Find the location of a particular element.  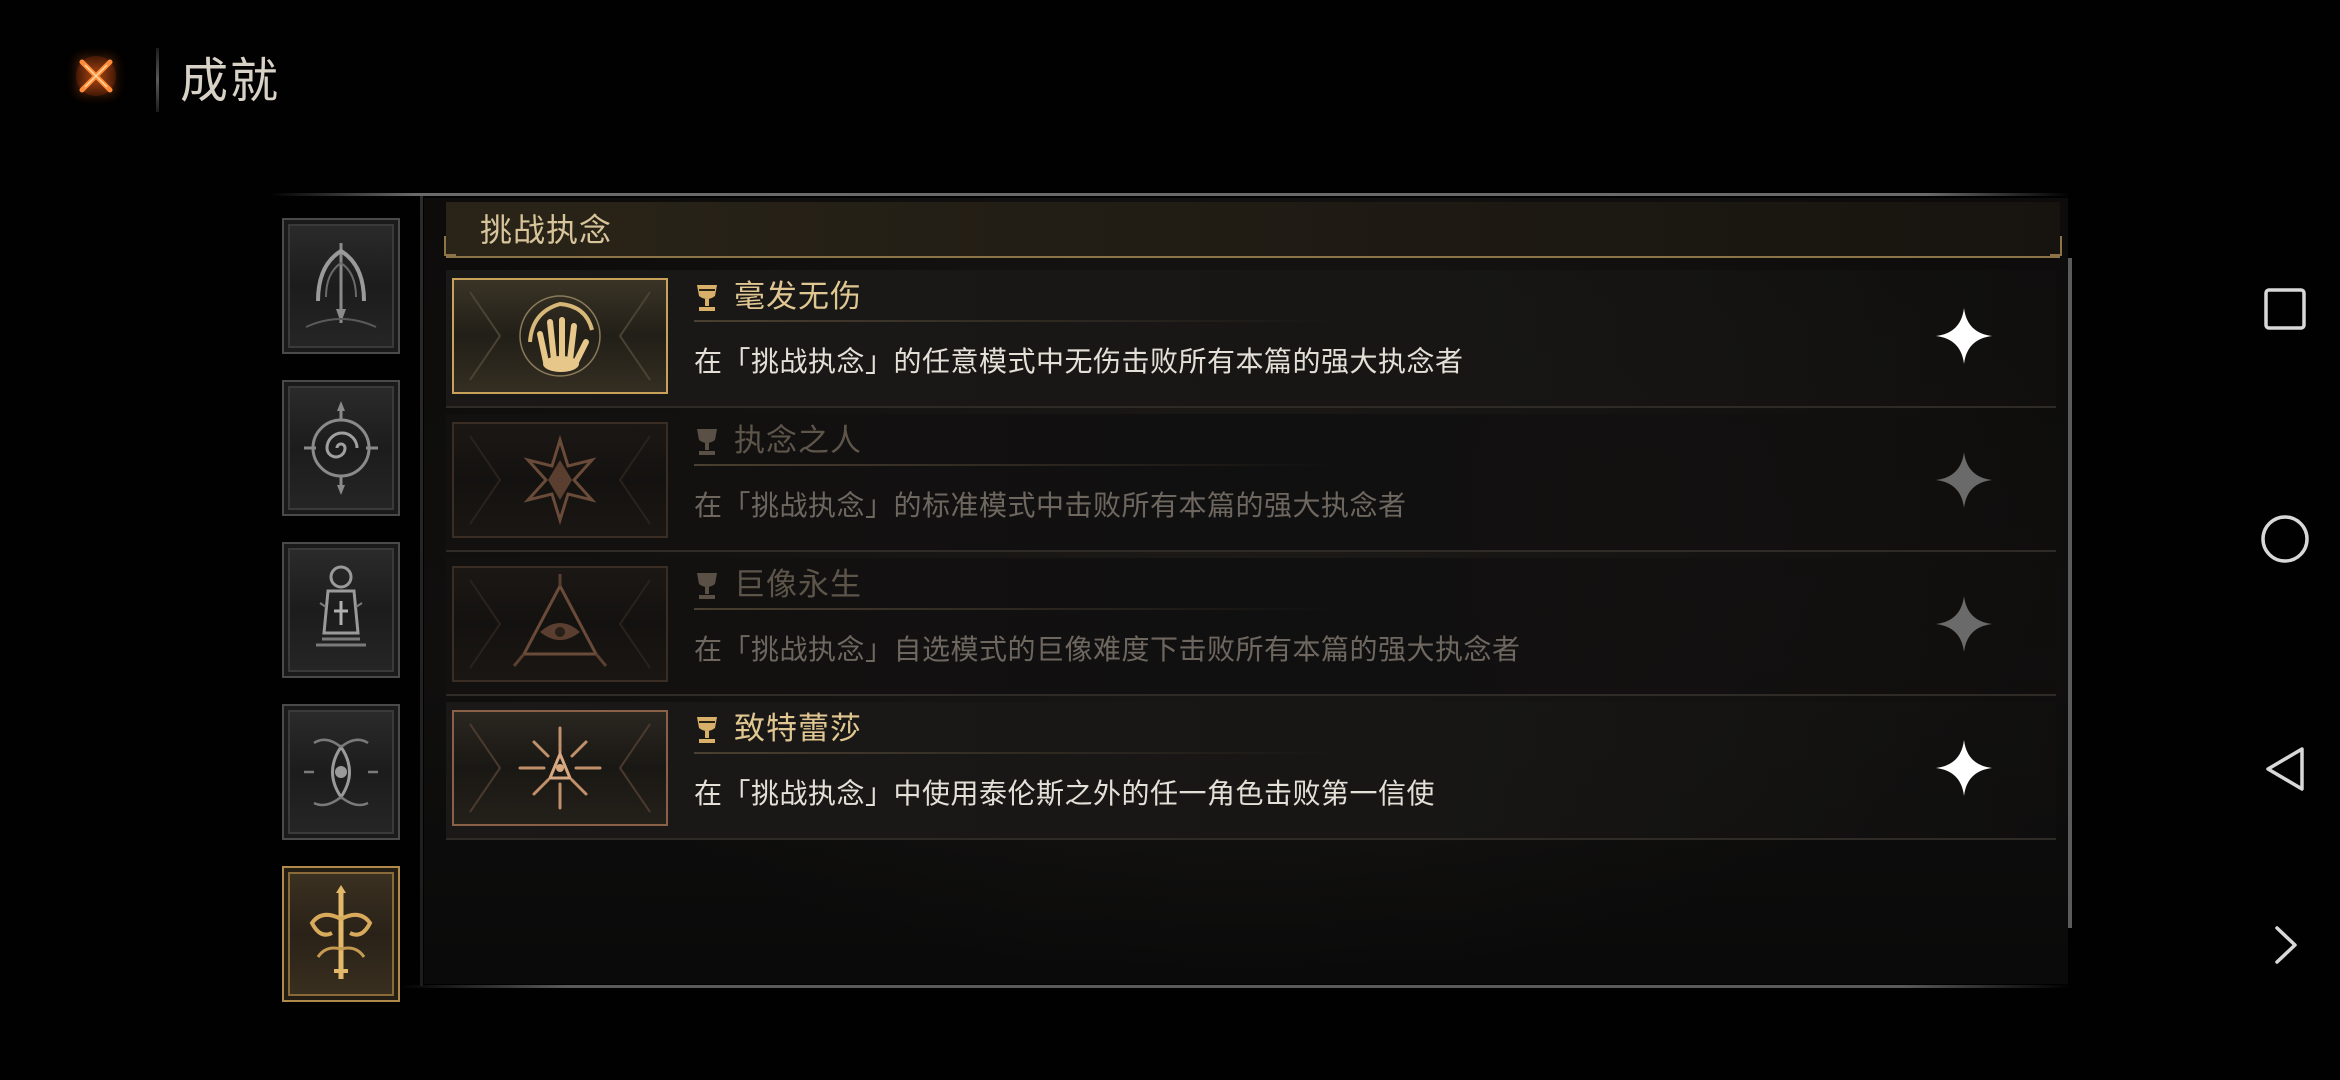

back-button is located at coordinates (2285, 769).